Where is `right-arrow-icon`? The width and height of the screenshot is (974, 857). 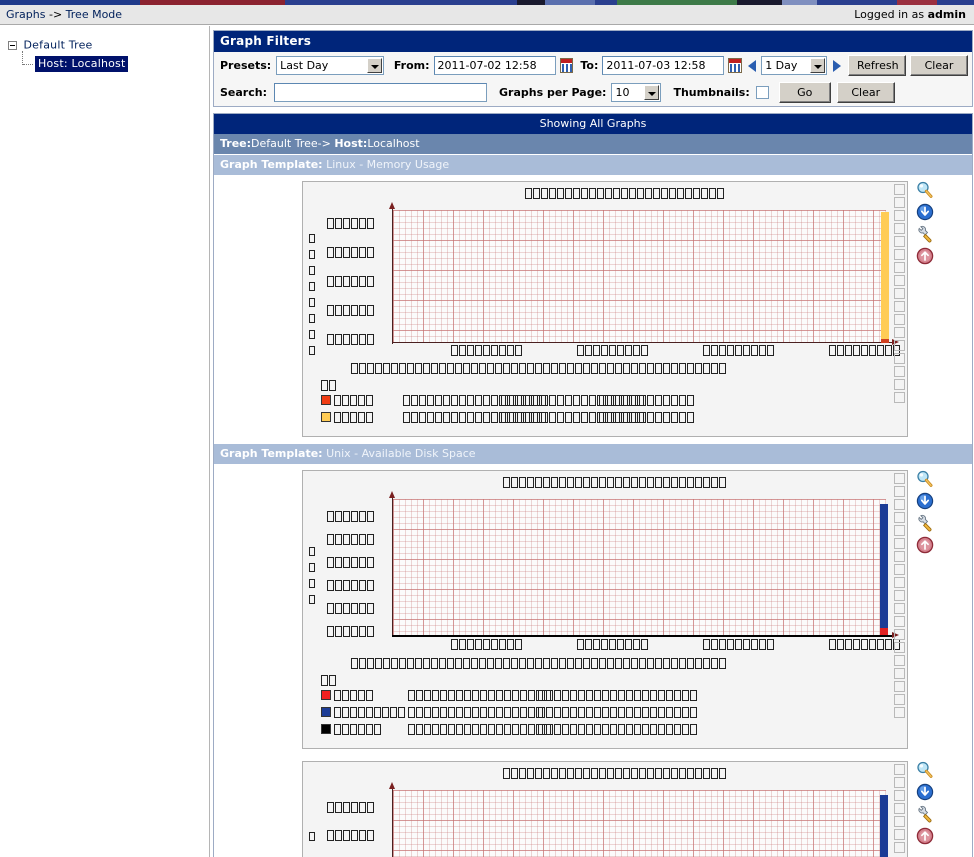
right-arrow-icon is located at coordinates (837, 65).